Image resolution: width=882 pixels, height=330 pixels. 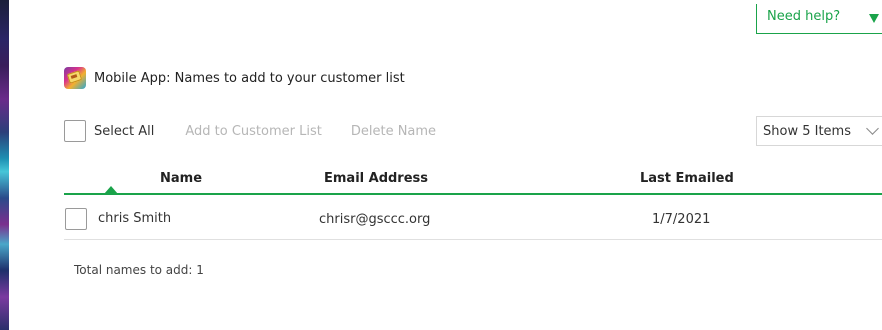 I want to click on row-name: chris Smith, so click(x=135, y=218).